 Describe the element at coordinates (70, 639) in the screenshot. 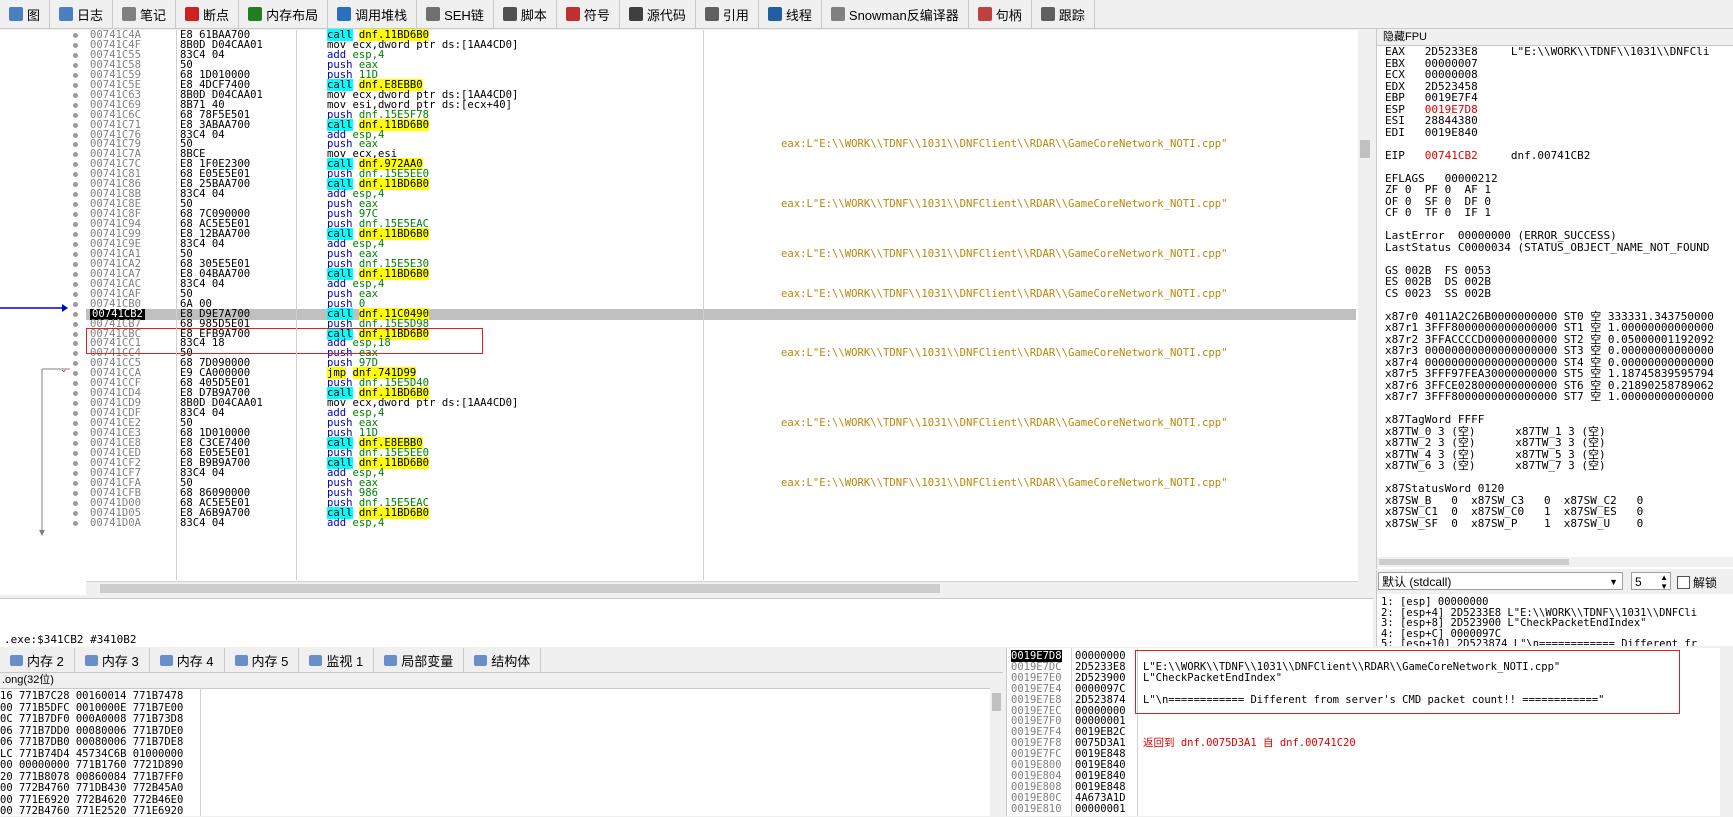

I see `info-text: .exe:$341CB2 #3410B2` at that location.